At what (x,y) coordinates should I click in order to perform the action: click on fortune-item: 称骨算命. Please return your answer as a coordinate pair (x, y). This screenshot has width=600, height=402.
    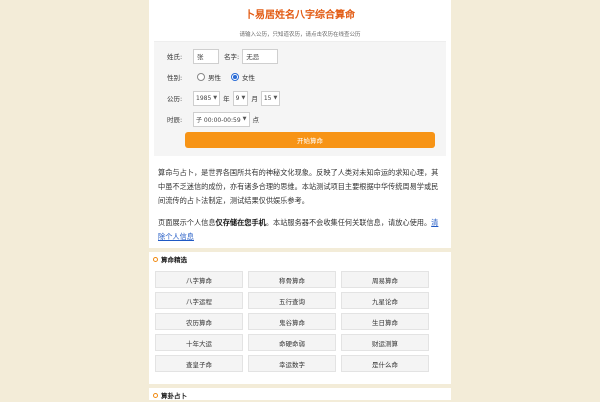
    Looking at the image, I should click on (292, 279).